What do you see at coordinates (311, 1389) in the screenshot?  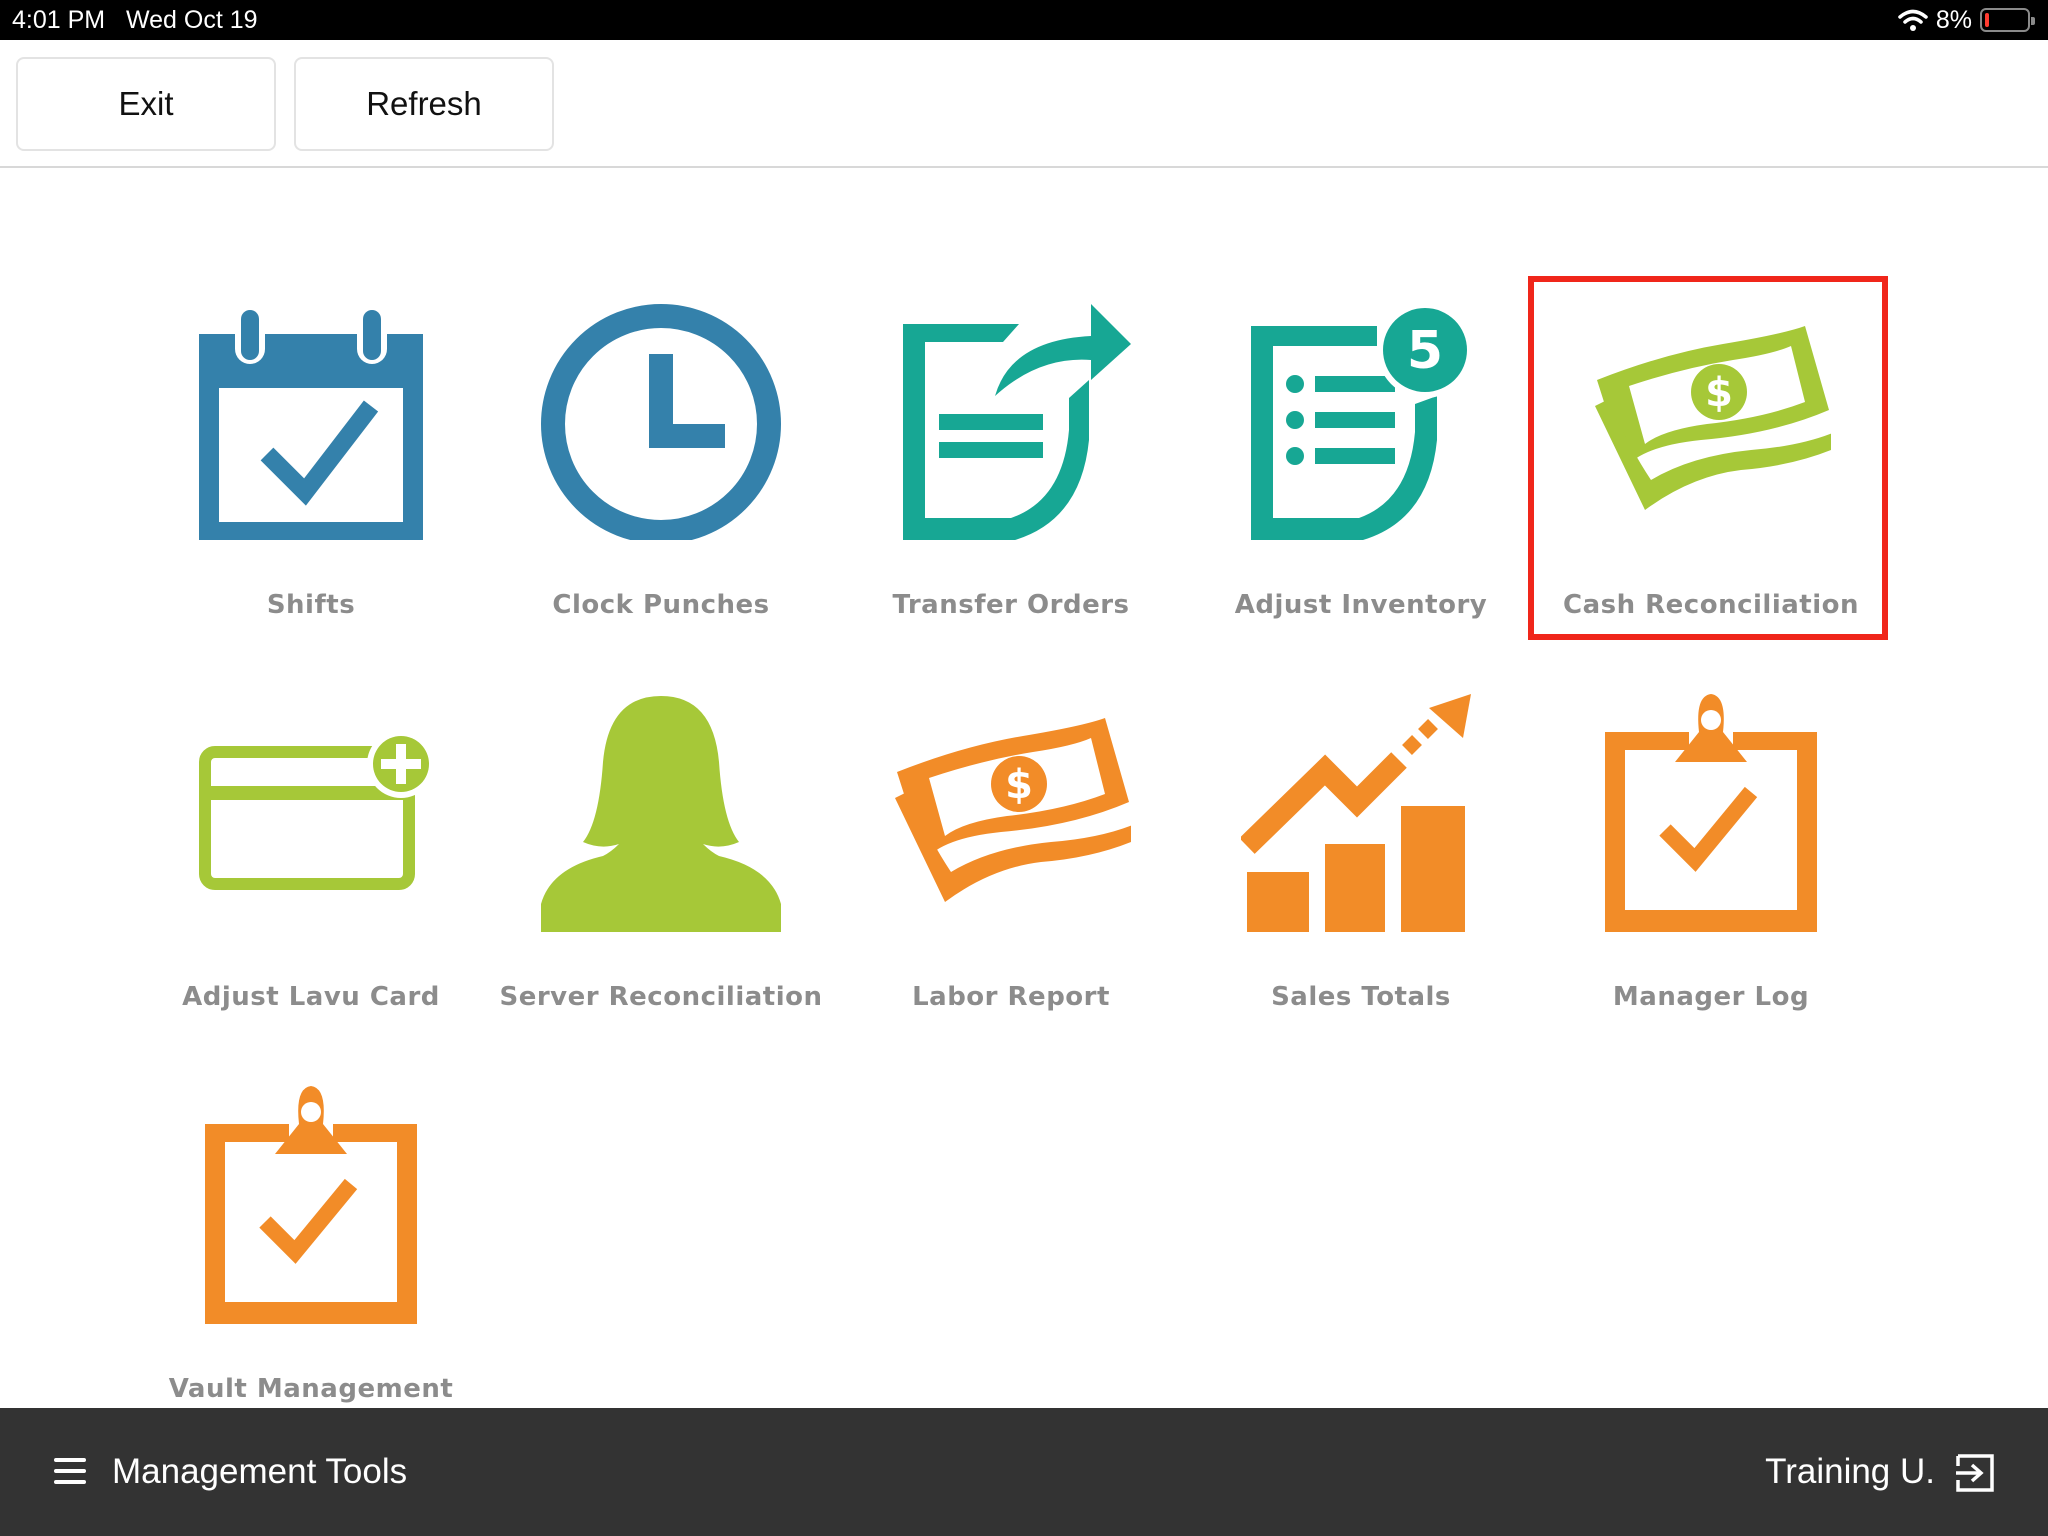 I see `tool-label: Vault Management` at bounding box center [311, 1389].